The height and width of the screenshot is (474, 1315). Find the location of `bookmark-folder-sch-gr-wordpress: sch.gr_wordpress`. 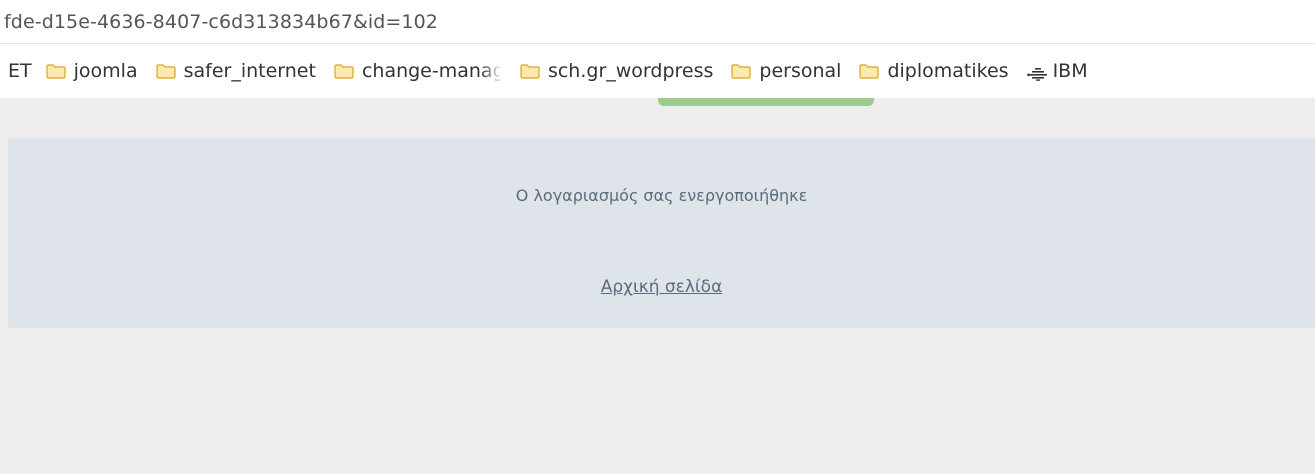

bookmark-folder-sch-gr-wordpress: sch.gr_wordpress is located at coordinates (616, 71).